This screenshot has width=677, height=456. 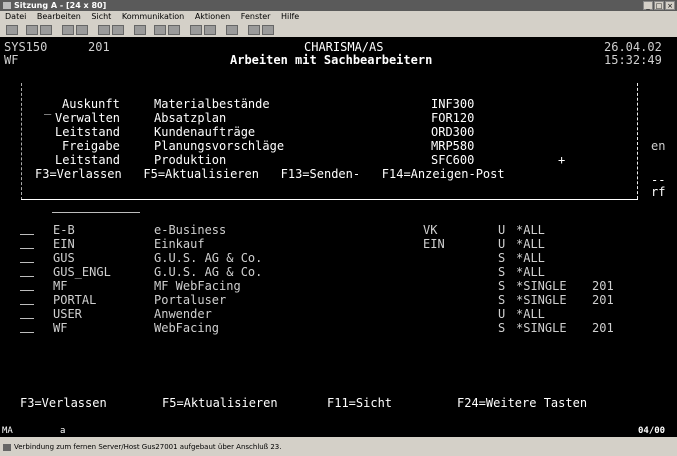 I want to click on row-id: E-B, so click(x=64, y=230).